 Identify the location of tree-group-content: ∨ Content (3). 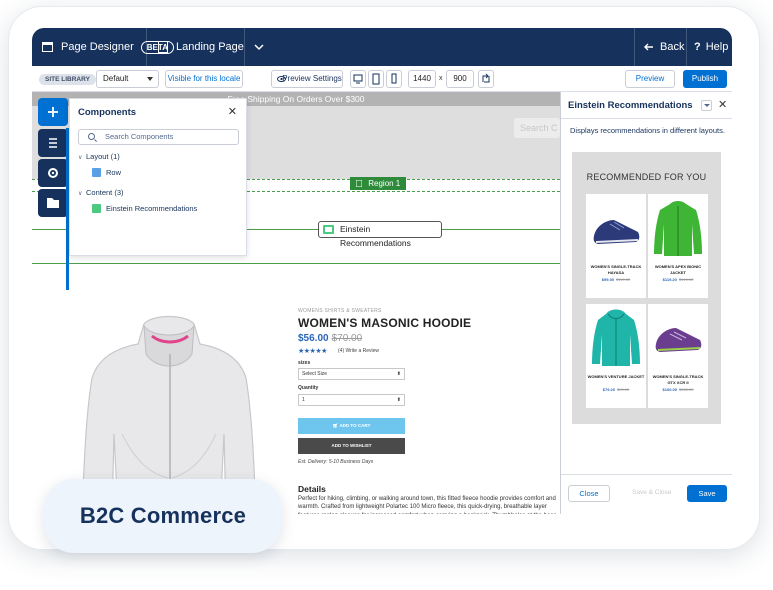
(101, 192).